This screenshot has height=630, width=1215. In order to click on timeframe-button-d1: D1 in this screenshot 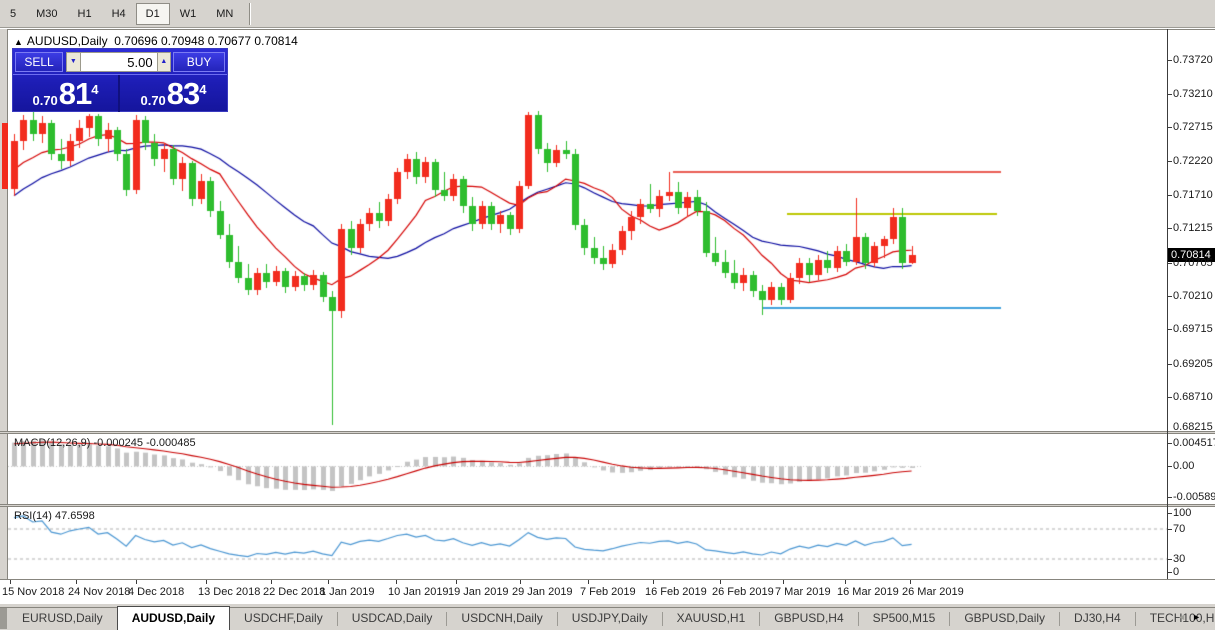, I will do `click(152, 13)`.